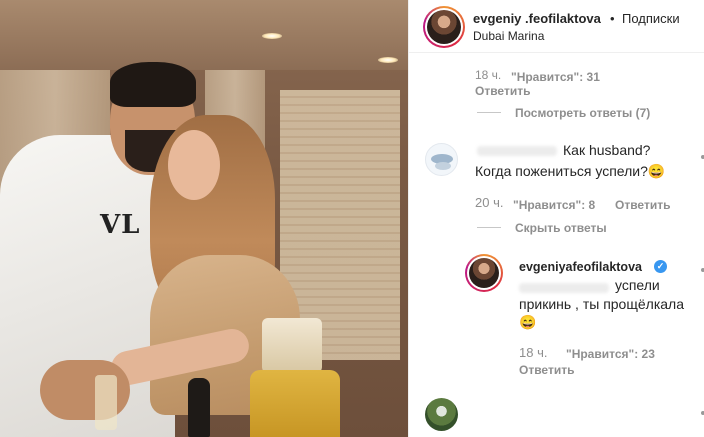 This screenshot has height=437, width=704. Describe the element at coordinates (292, 345) in the screenshot. I see `cake-topper` at that location.